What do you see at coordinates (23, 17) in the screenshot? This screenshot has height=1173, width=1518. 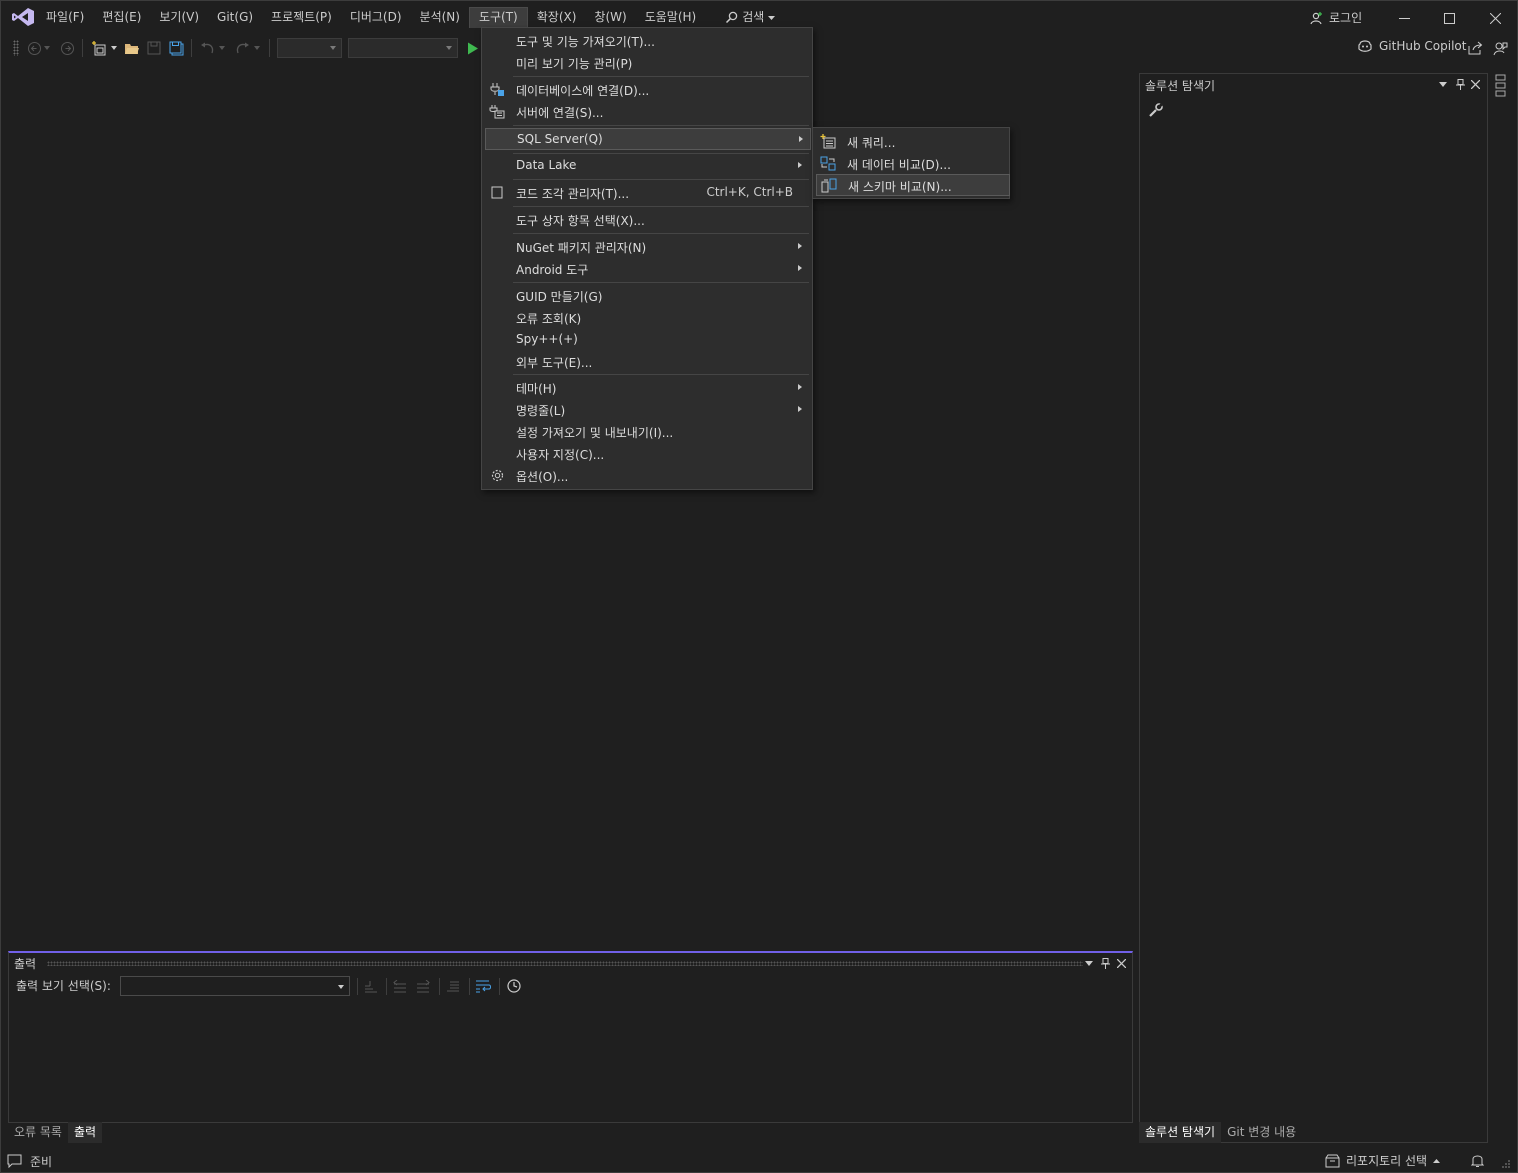 I see `visual-studio-logo-icon` at bounding box center [23, 17].